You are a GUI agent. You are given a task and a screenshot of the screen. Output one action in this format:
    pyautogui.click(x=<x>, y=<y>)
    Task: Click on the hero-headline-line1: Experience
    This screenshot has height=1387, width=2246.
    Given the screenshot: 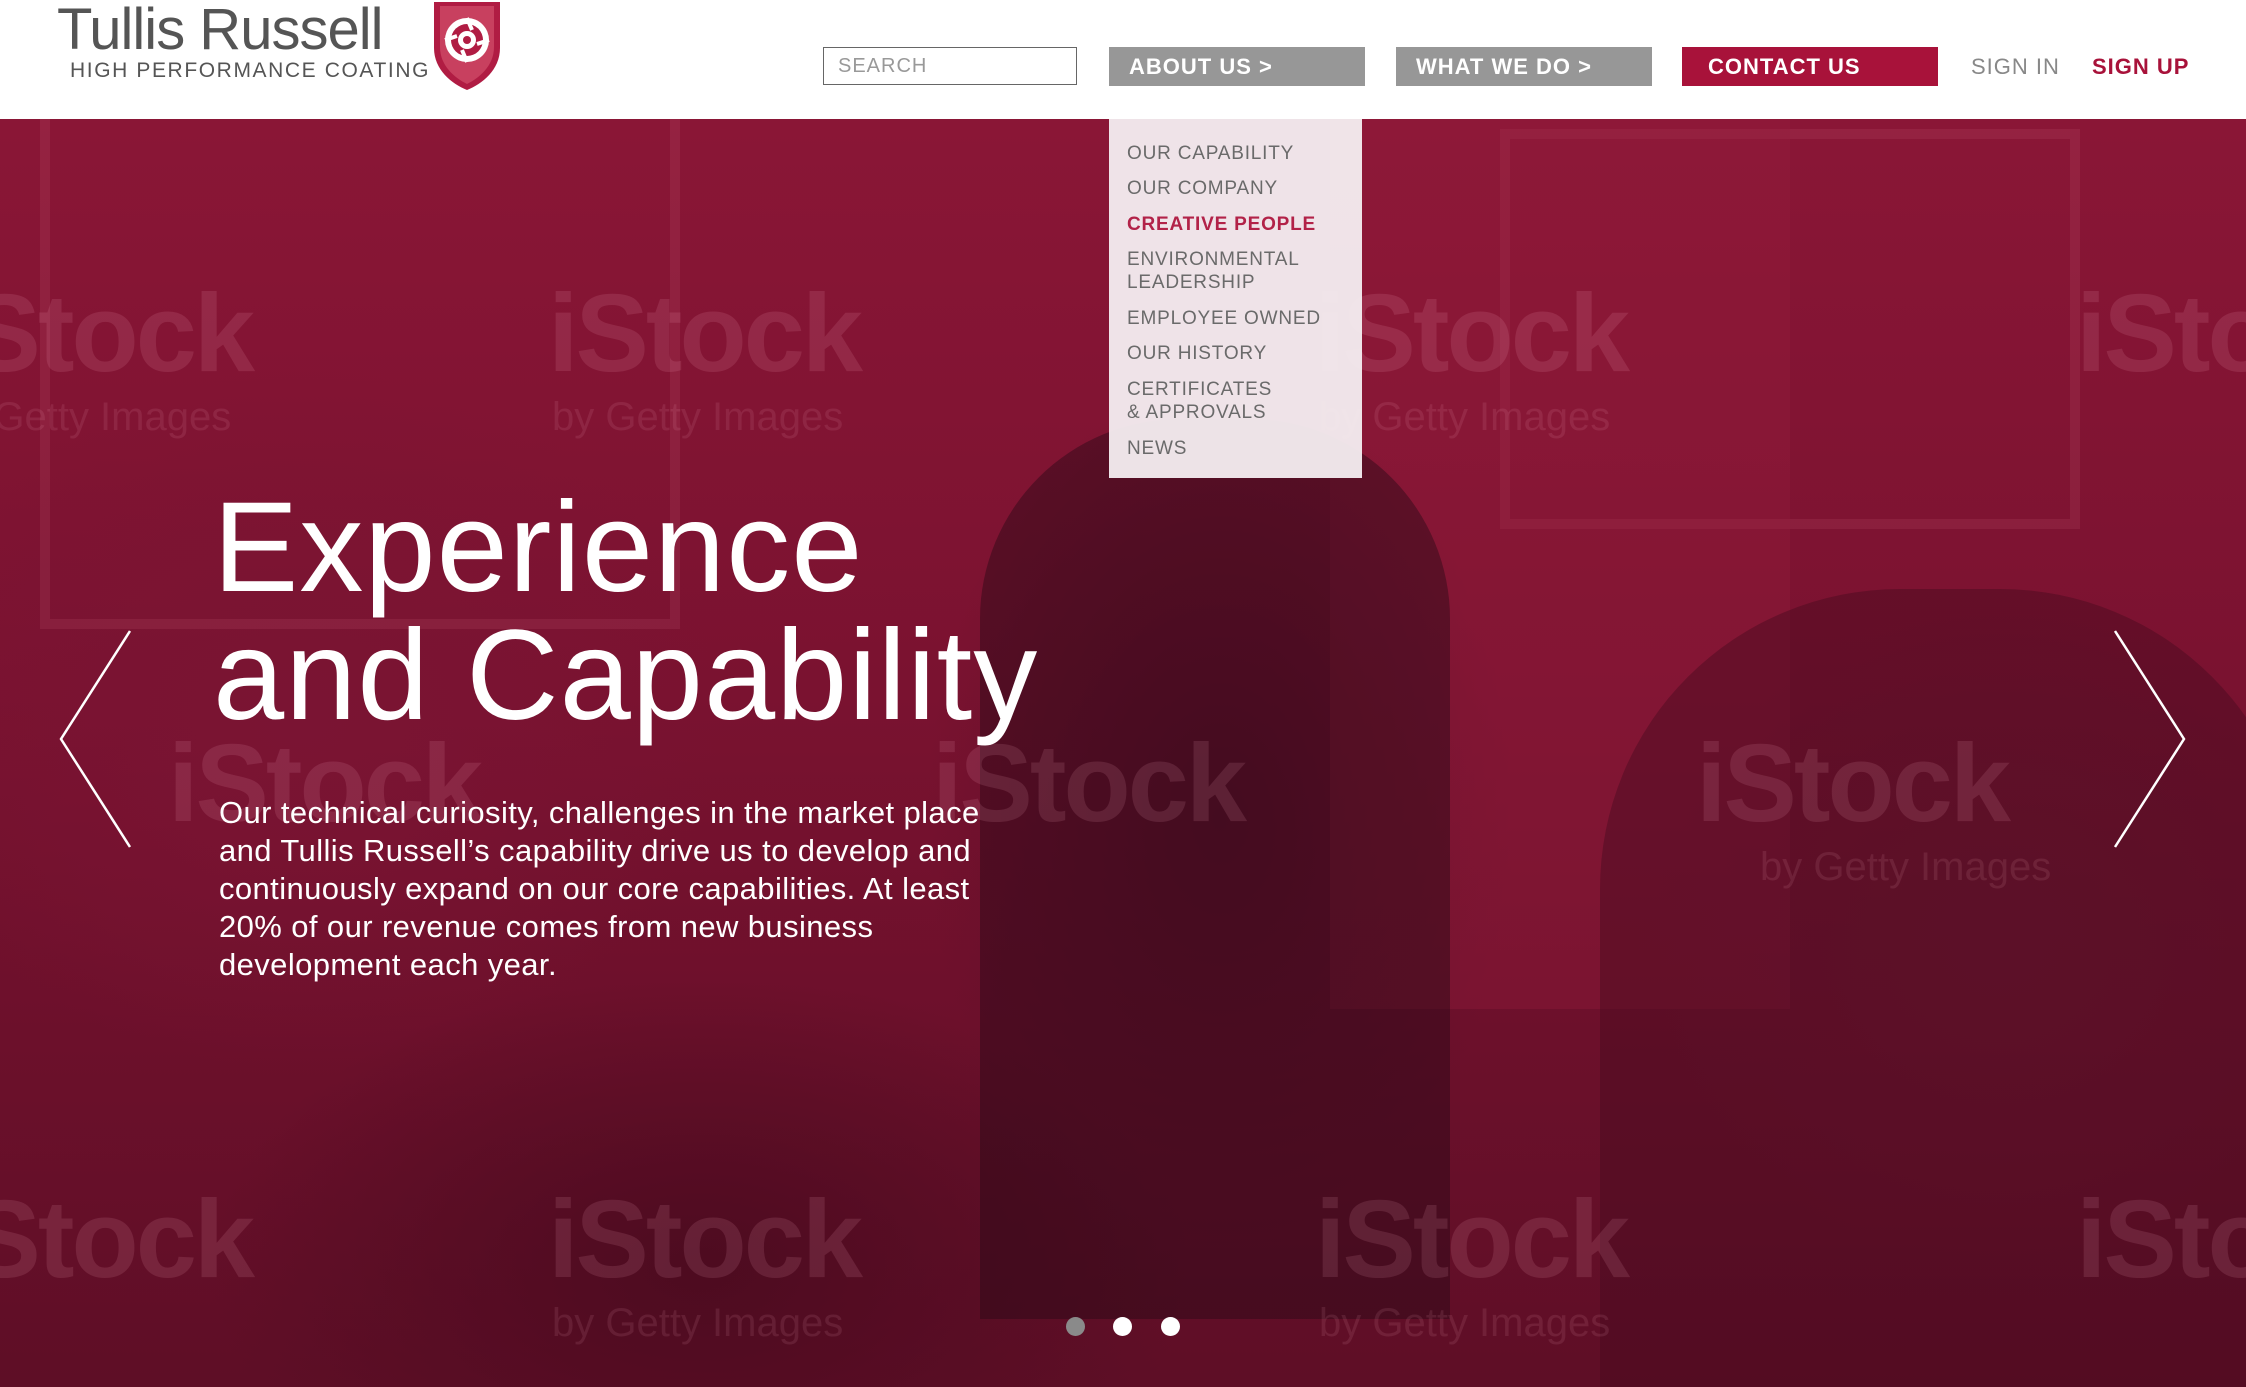 What is the action you would take?
    pyautogui.click(x=538, y=547)
    